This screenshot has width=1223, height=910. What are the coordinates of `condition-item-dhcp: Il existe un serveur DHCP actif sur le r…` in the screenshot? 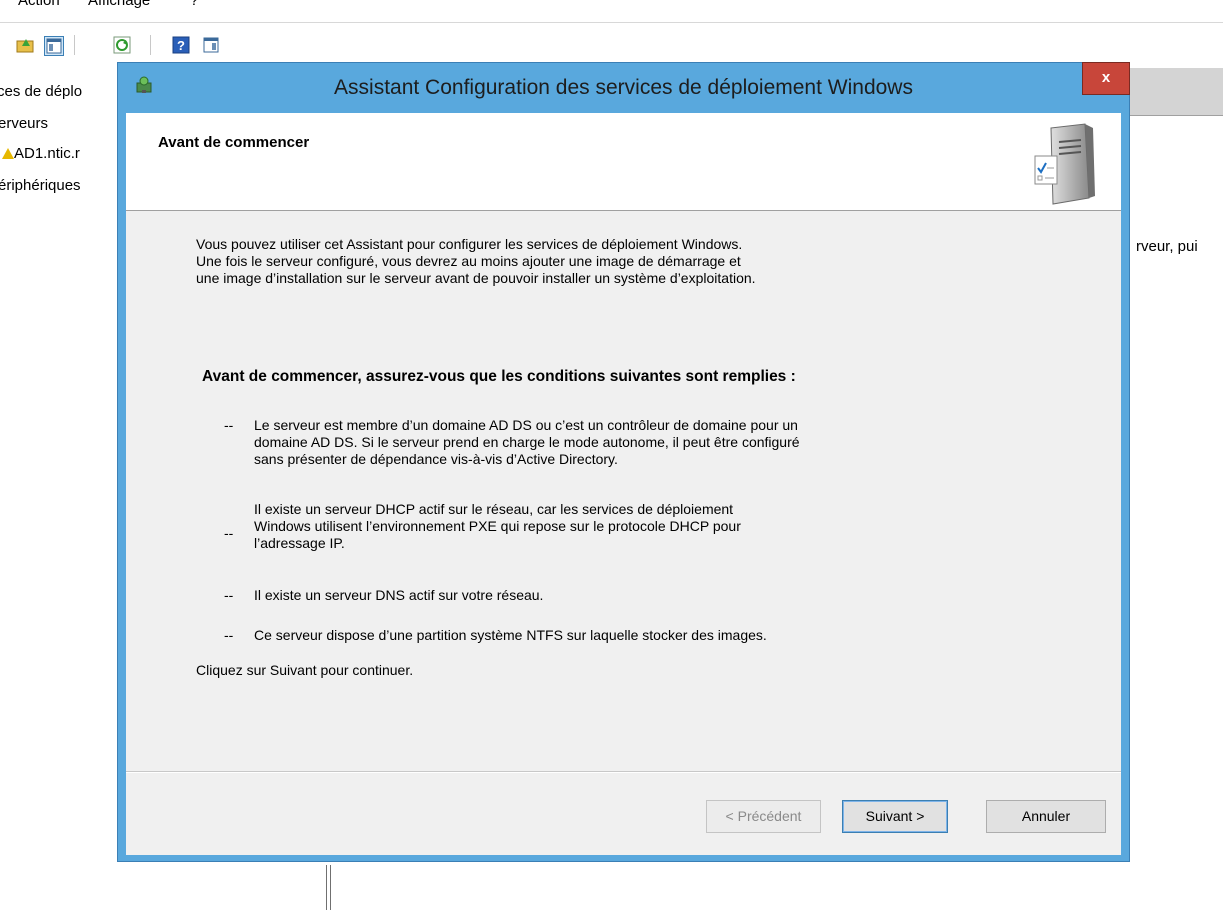 It's located at (497, 526).